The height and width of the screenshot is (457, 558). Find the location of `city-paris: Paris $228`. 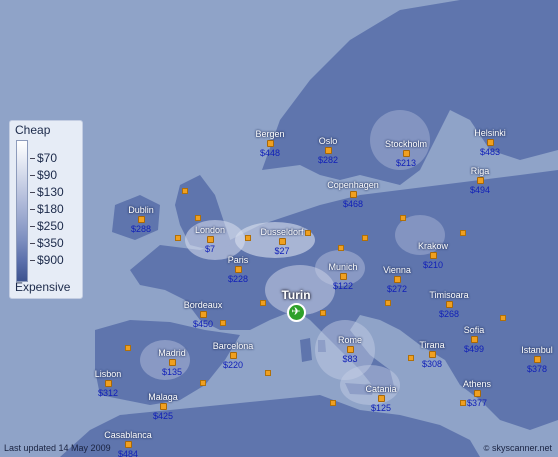

city-paris: Paris $228 is located at coordinates (238, 269).